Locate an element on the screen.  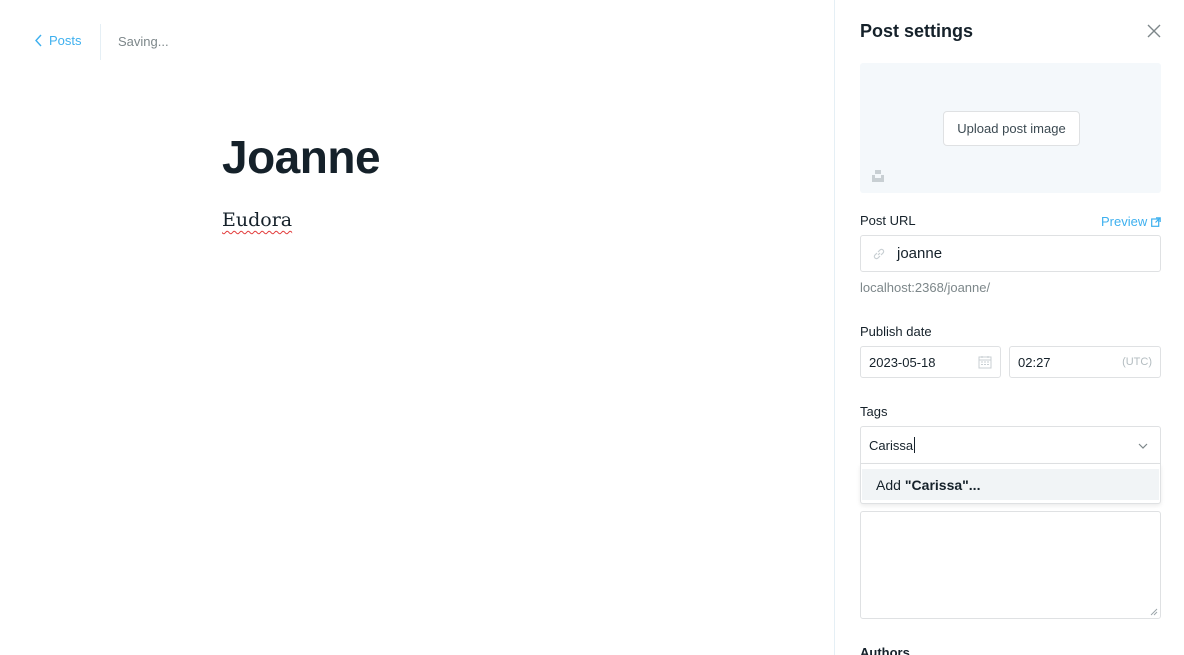
back-to-posts-link: Posts is located at coordinates (58, 40).